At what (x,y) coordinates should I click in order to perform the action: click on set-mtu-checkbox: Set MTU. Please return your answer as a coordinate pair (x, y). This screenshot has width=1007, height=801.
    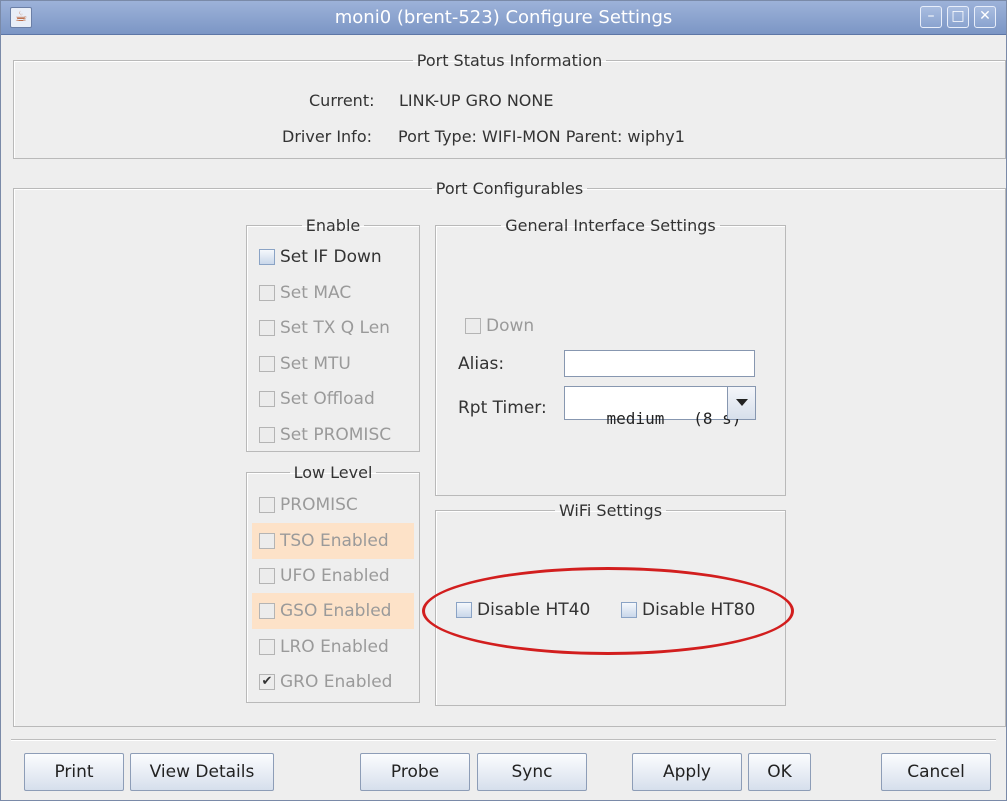
    Looking at the image, I should click on (305, 364).